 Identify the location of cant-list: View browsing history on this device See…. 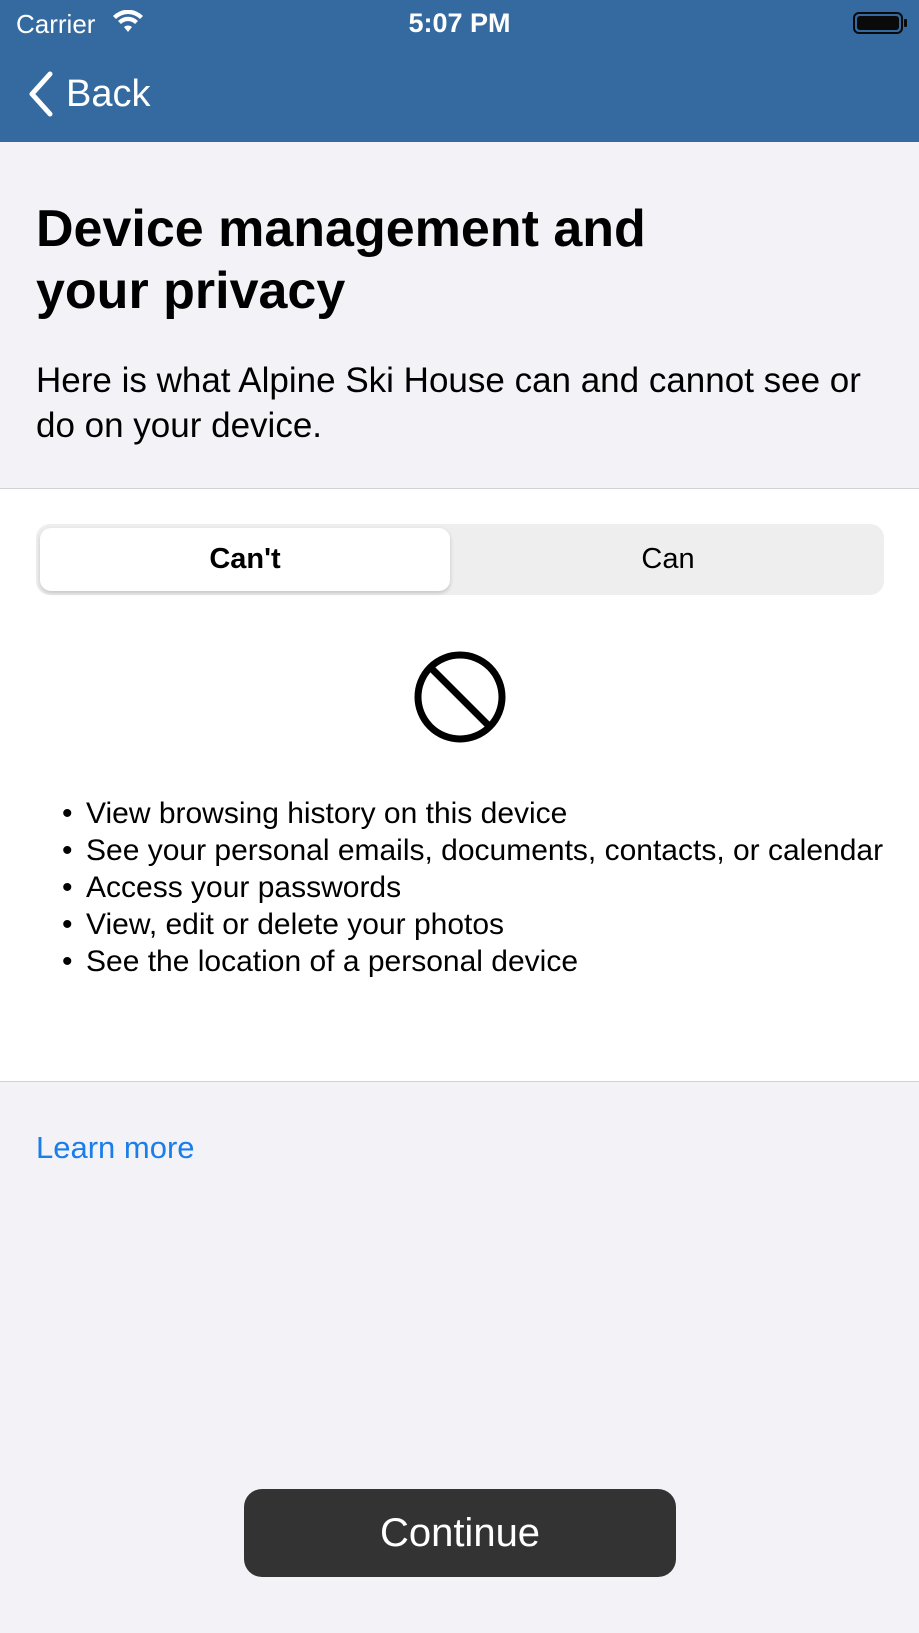
(477, 887).